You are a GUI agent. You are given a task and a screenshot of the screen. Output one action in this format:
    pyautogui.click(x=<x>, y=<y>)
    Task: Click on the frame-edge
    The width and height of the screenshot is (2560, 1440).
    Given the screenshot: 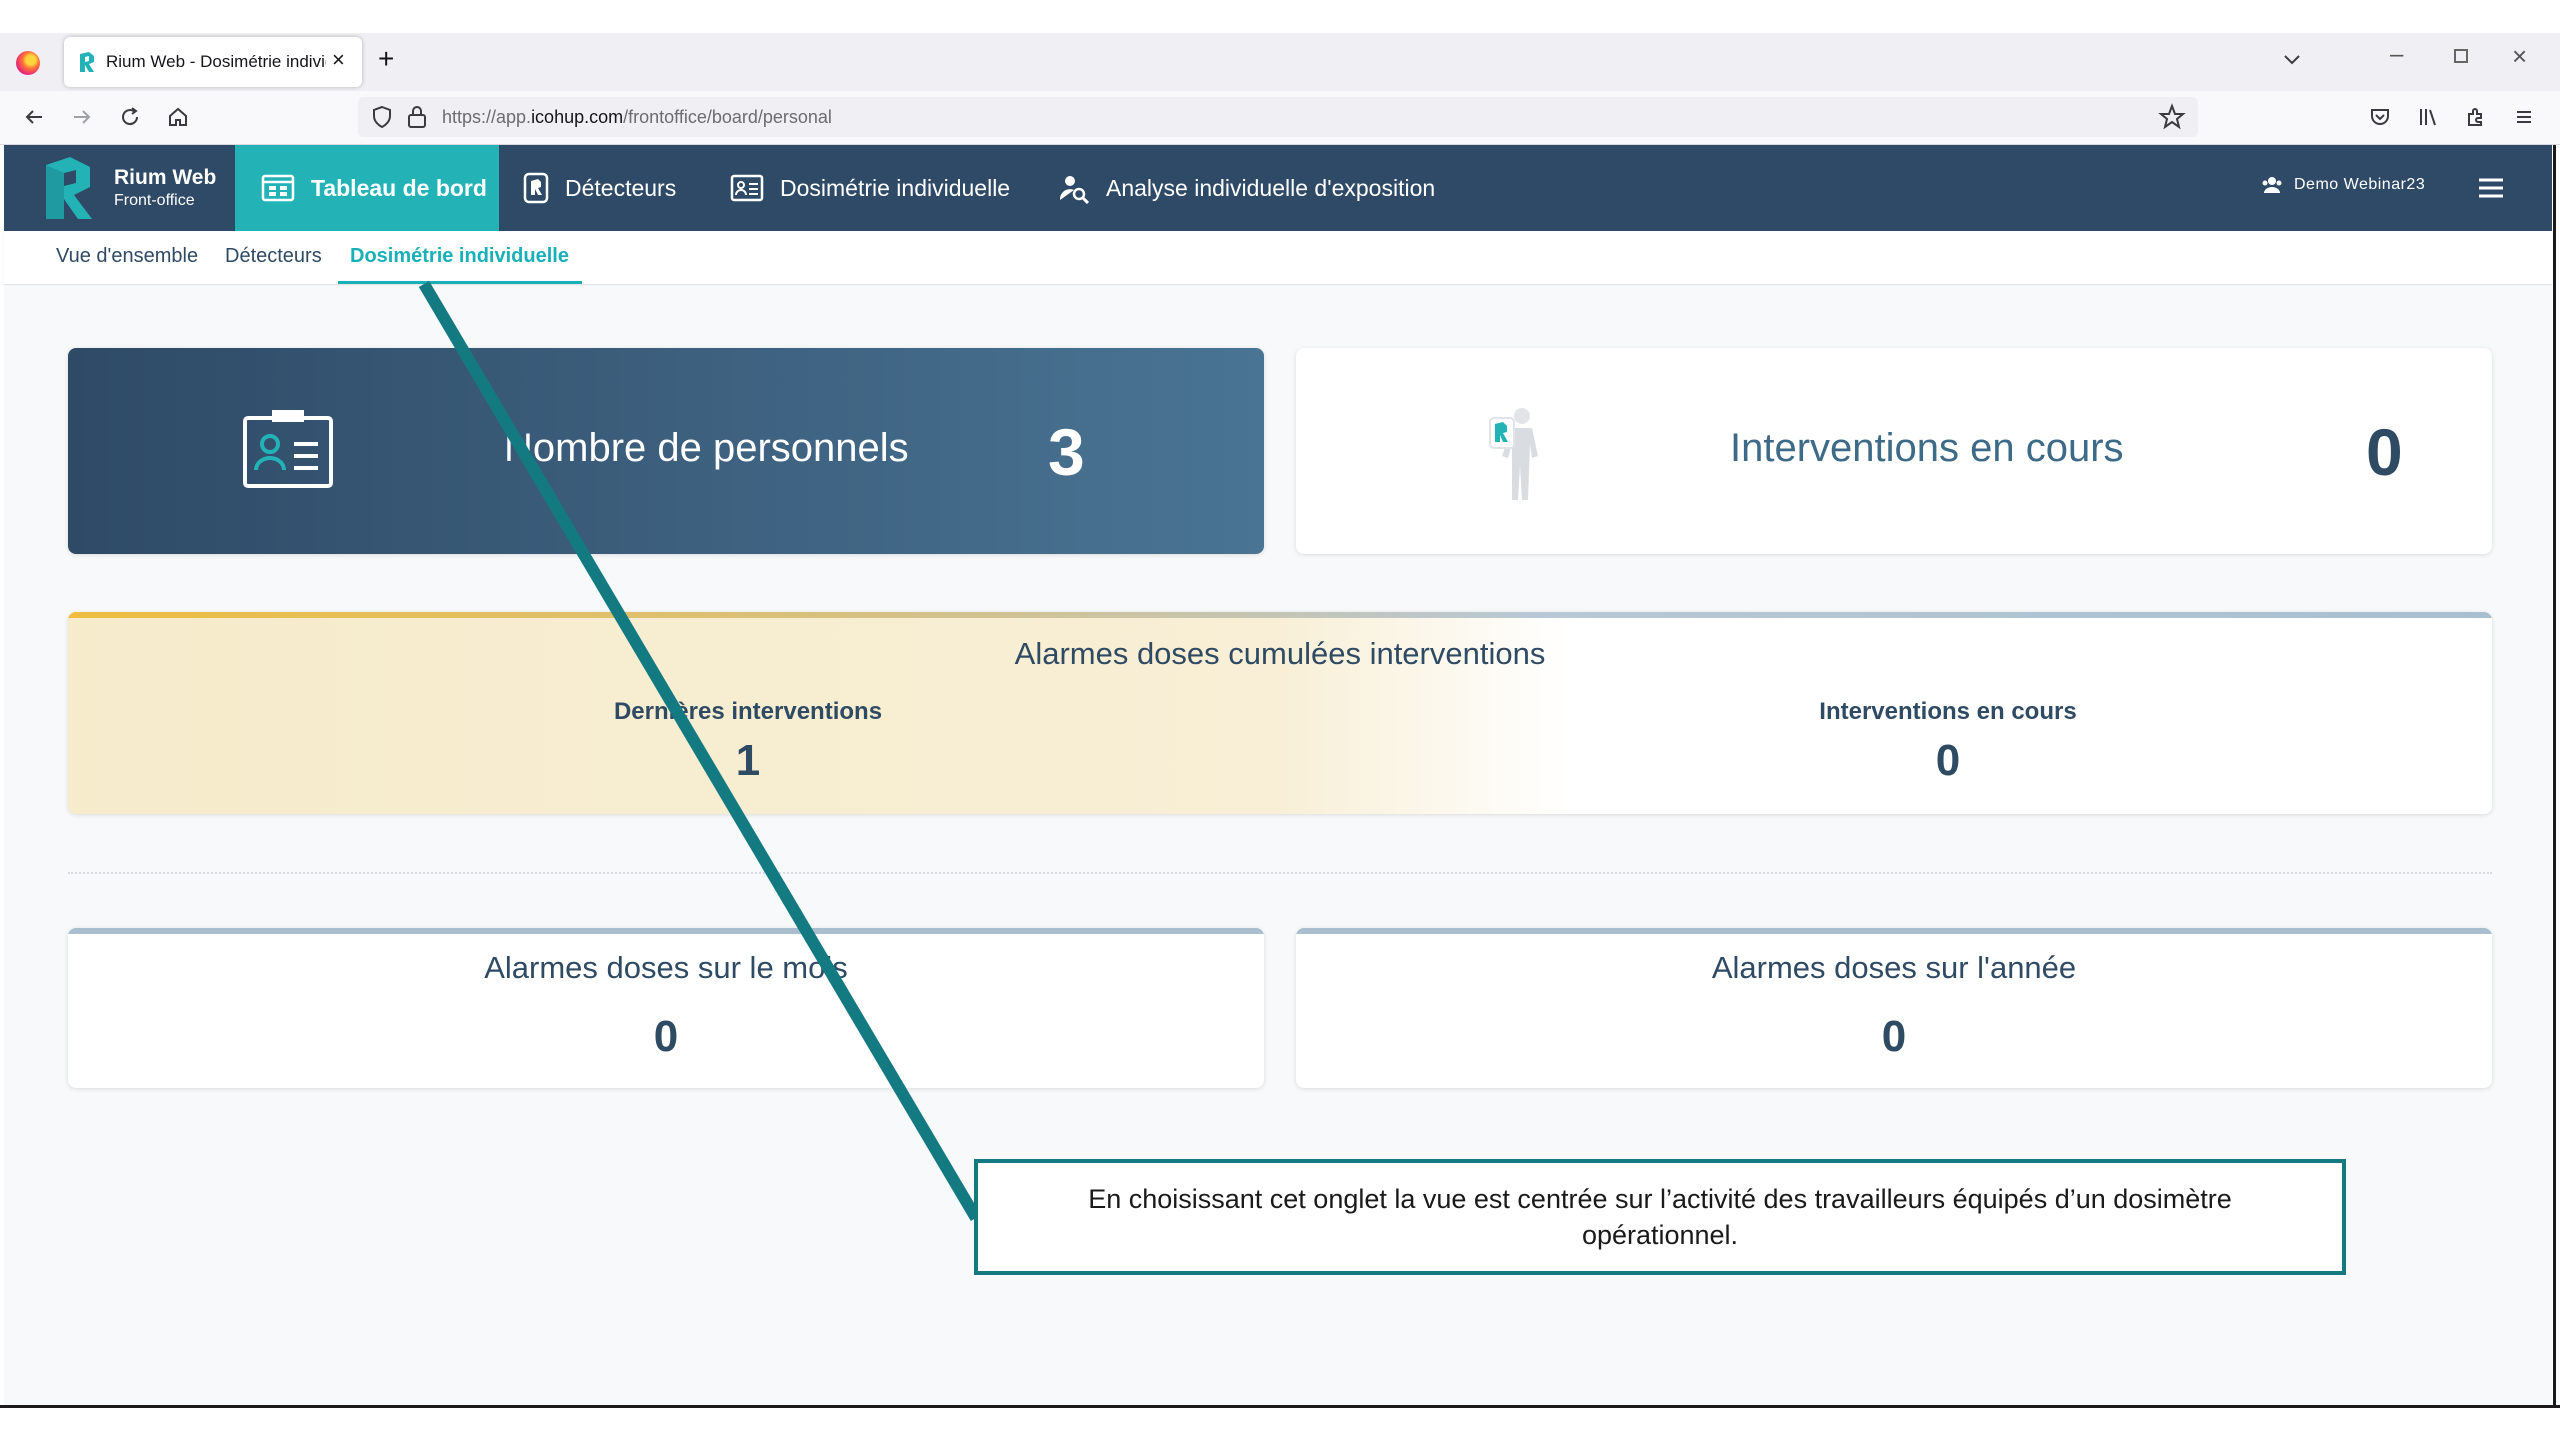 What is the action you would take?
    pyautogui.click(x=2554, y=775)
    